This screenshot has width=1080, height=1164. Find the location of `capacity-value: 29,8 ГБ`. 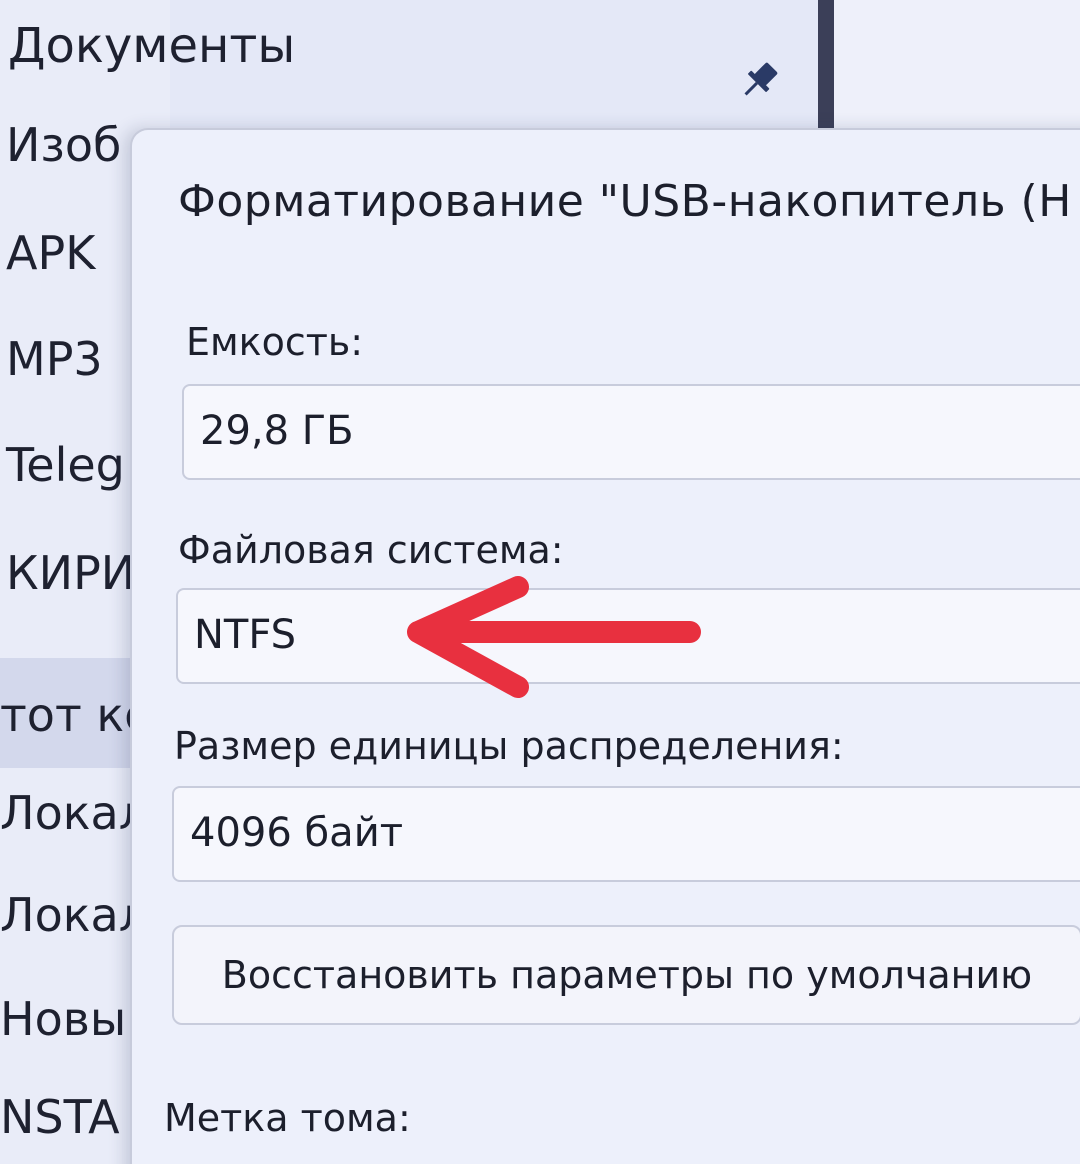

capacity-value: 29,8 ГБ is located at coordinates (277, 431).